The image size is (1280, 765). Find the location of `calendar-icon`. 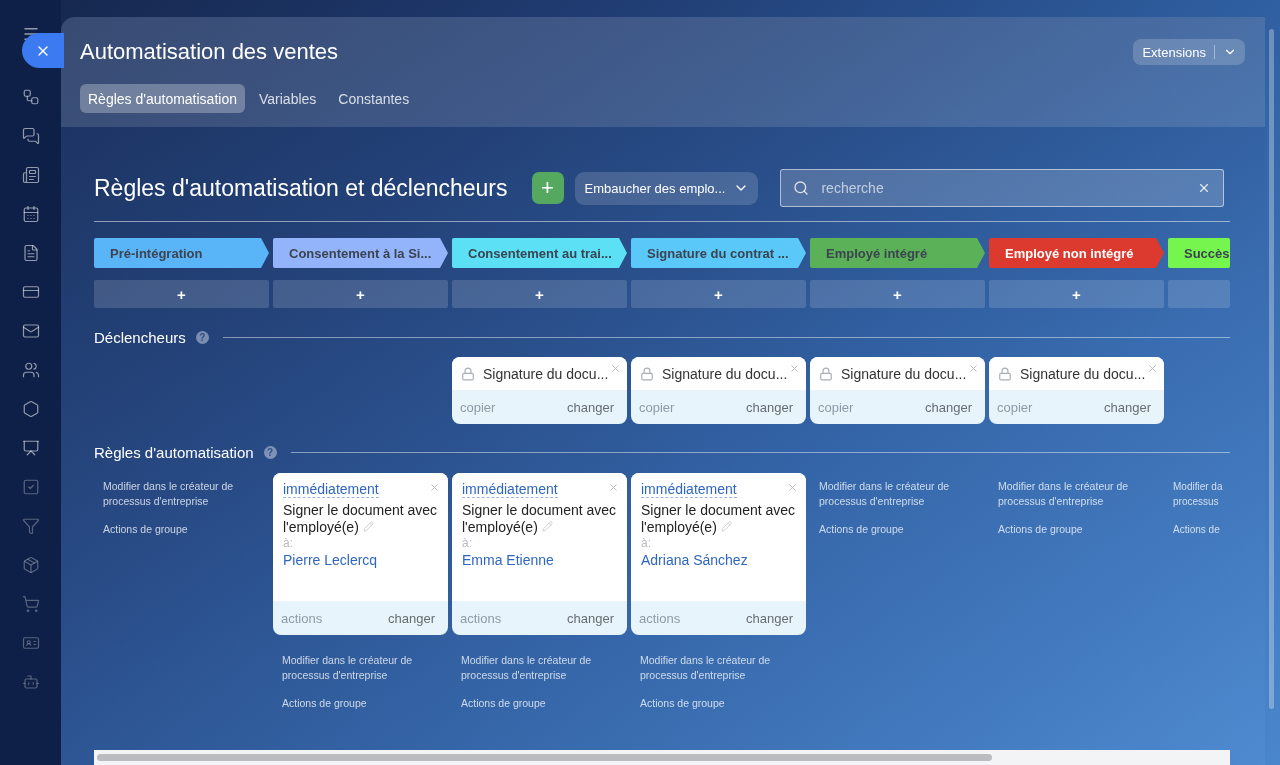

calendar-icon is located at coordinates (30, 213).